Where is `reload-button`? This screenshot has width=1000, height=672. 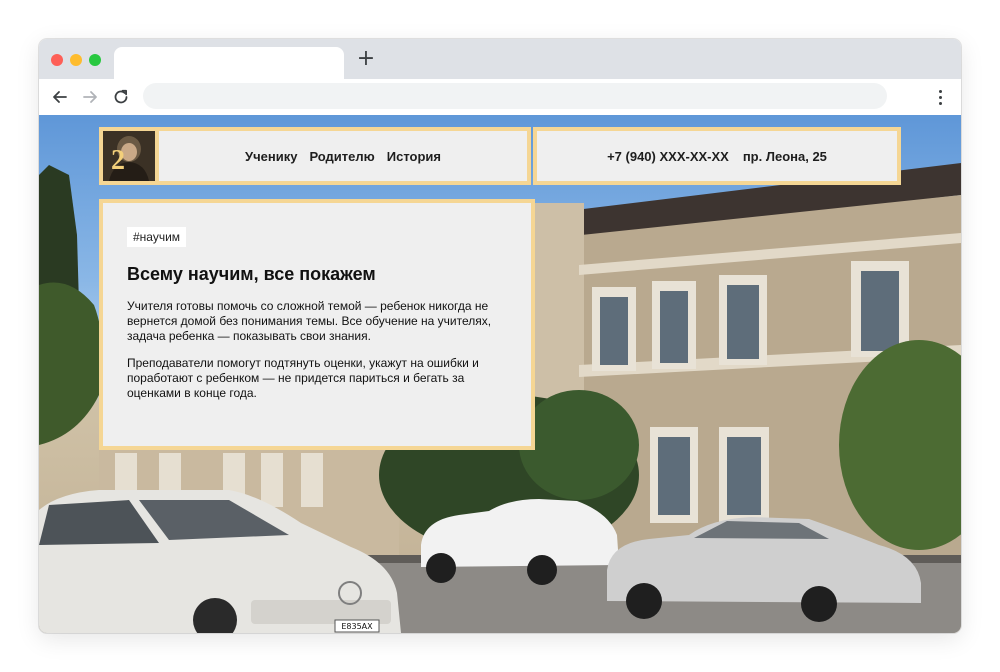 reload-button is located at coordinates (121, 97).